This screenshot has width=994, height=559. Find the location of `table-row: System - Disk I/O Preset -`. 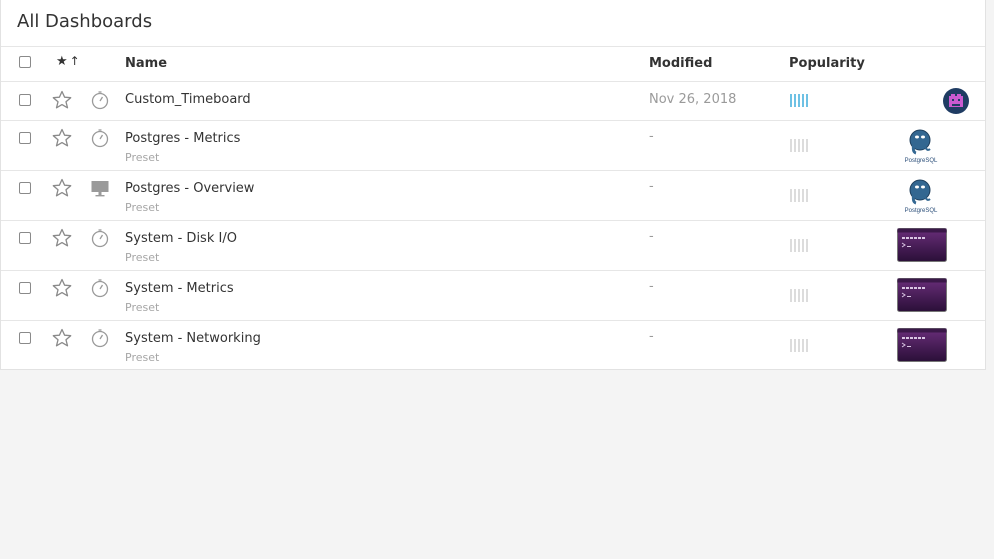

table-row: System - Disk I/O Preset - is located at coordinates (493, 246).